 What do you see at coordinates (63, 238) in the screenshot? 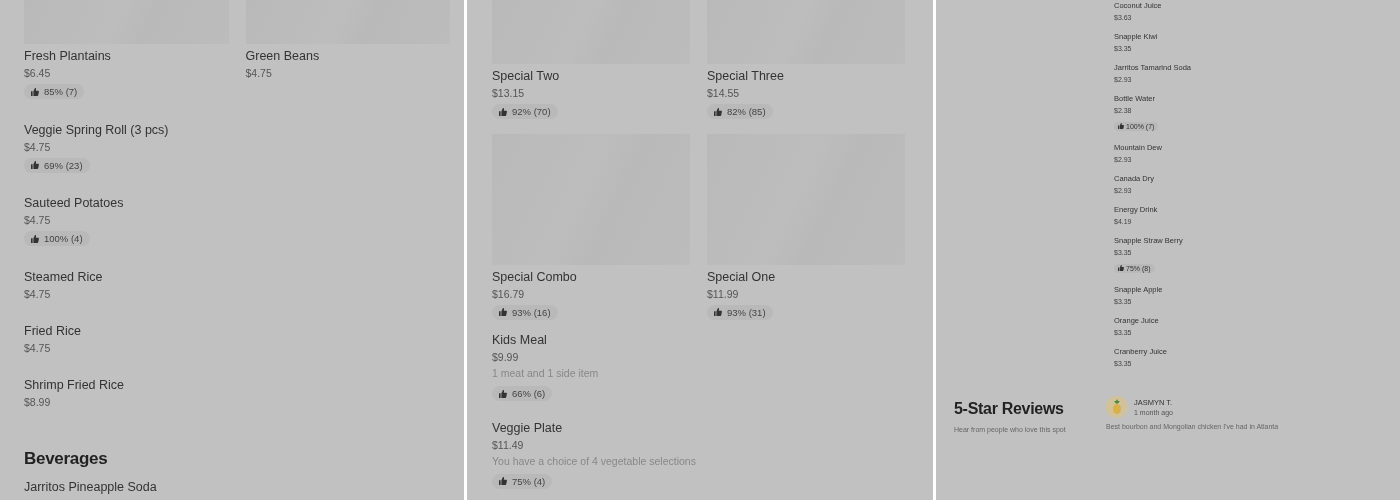
I see `rating-text: 100% (4)` at bounding box center [63, 238].